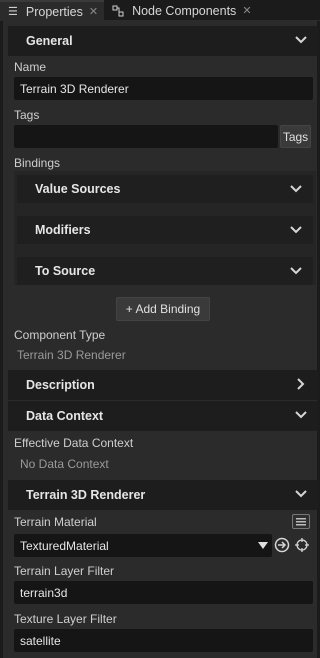 This screenshot has height=658, width=320. I want to click on binding-group-label: Value Sources, so click(78, 189).